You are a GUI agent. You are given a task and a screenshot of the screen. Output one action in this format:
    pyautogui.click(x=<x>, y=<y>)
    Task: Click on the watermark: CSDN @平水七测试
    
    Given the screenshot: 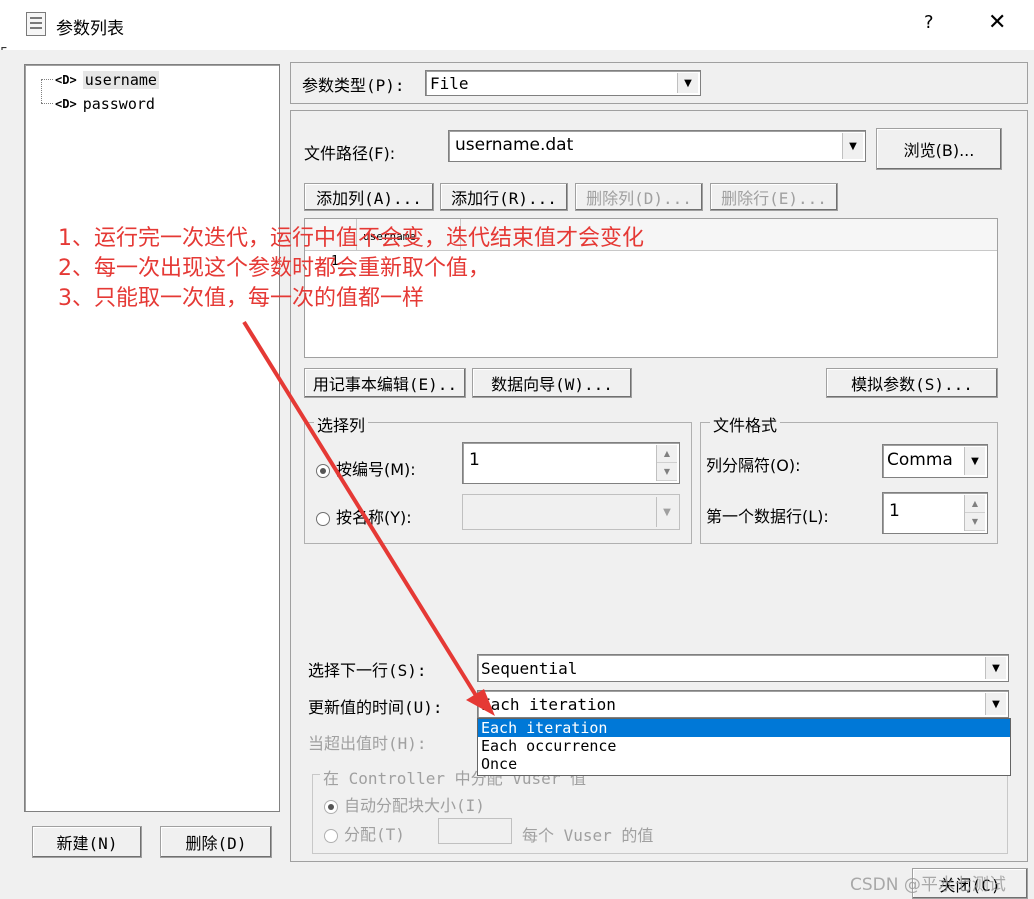 What is the action you would take?
    pyautogui.click(x=928, y=885)
    